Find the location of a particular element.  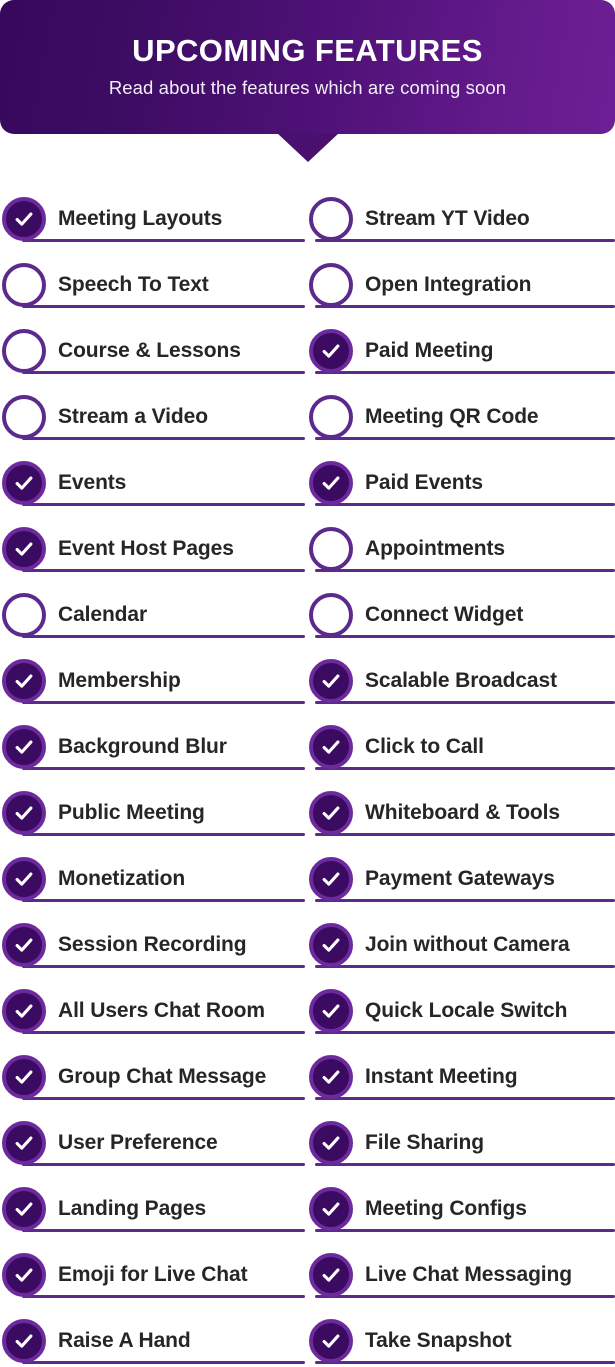

feature-label: Join without Camera is located at coordinates (468, 945).